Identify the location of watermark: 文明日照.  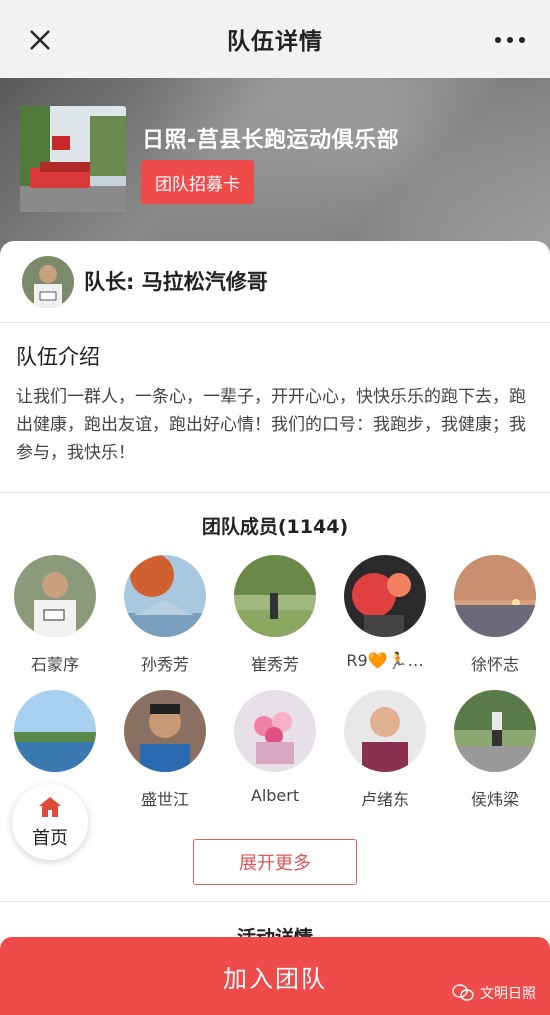
(494, 993).